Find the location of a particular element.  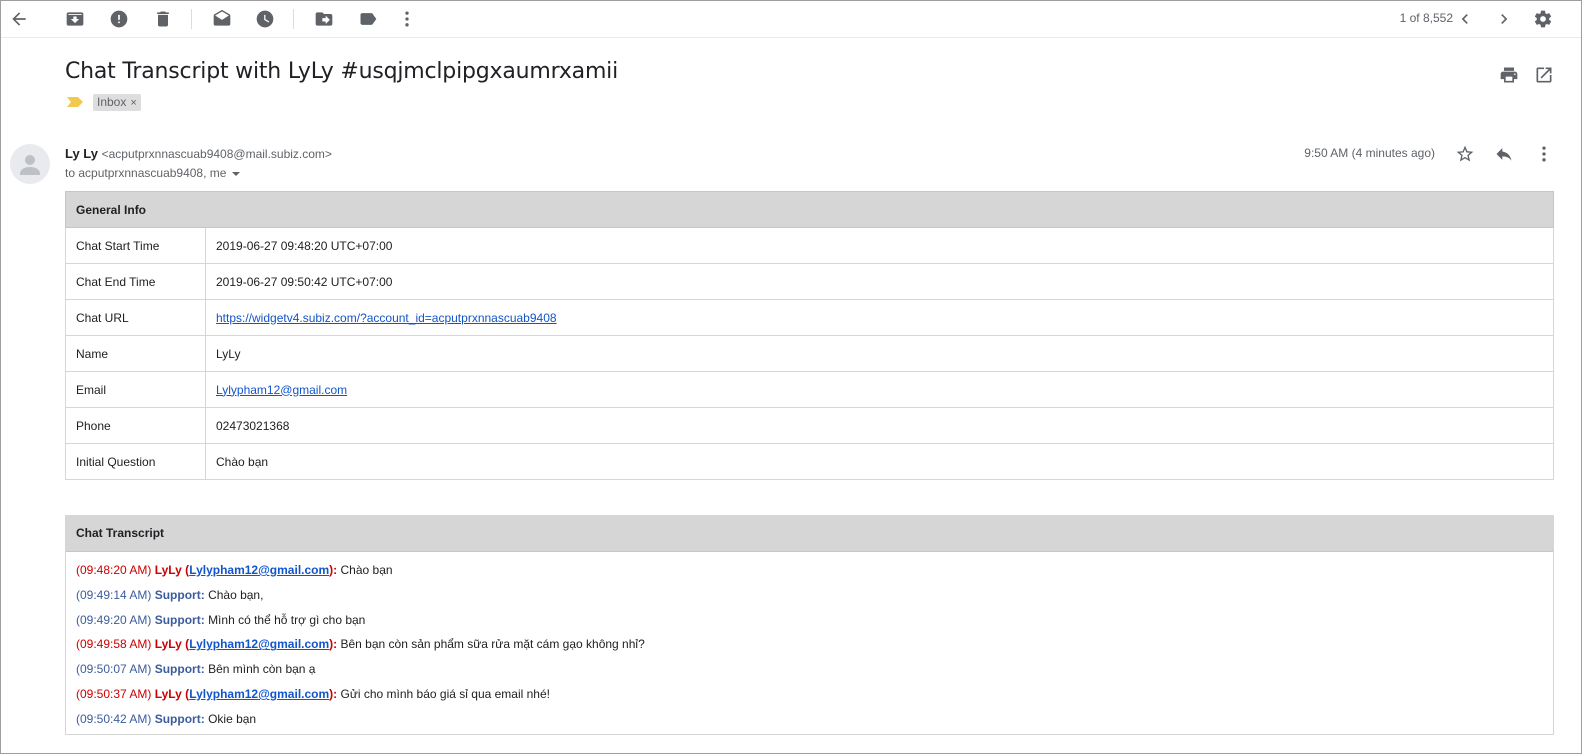

received-time: 9:50 AM (4 minutes ago) is located at coordinates (1369, 153).